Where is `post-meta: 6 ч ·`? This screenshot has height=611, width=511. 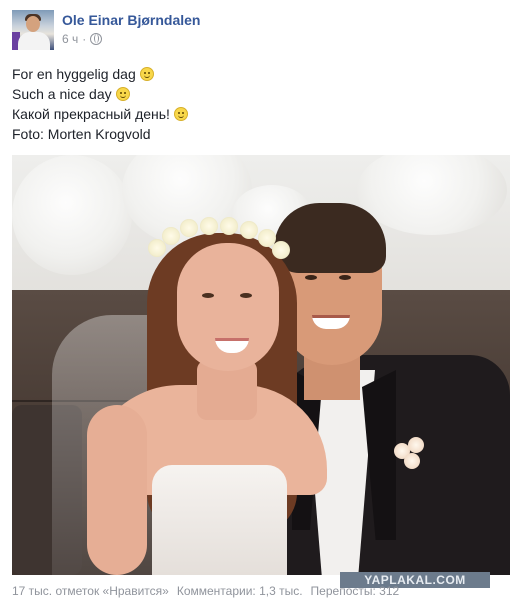 post-meta: 6 ч · is located at coordinates (82, 39).